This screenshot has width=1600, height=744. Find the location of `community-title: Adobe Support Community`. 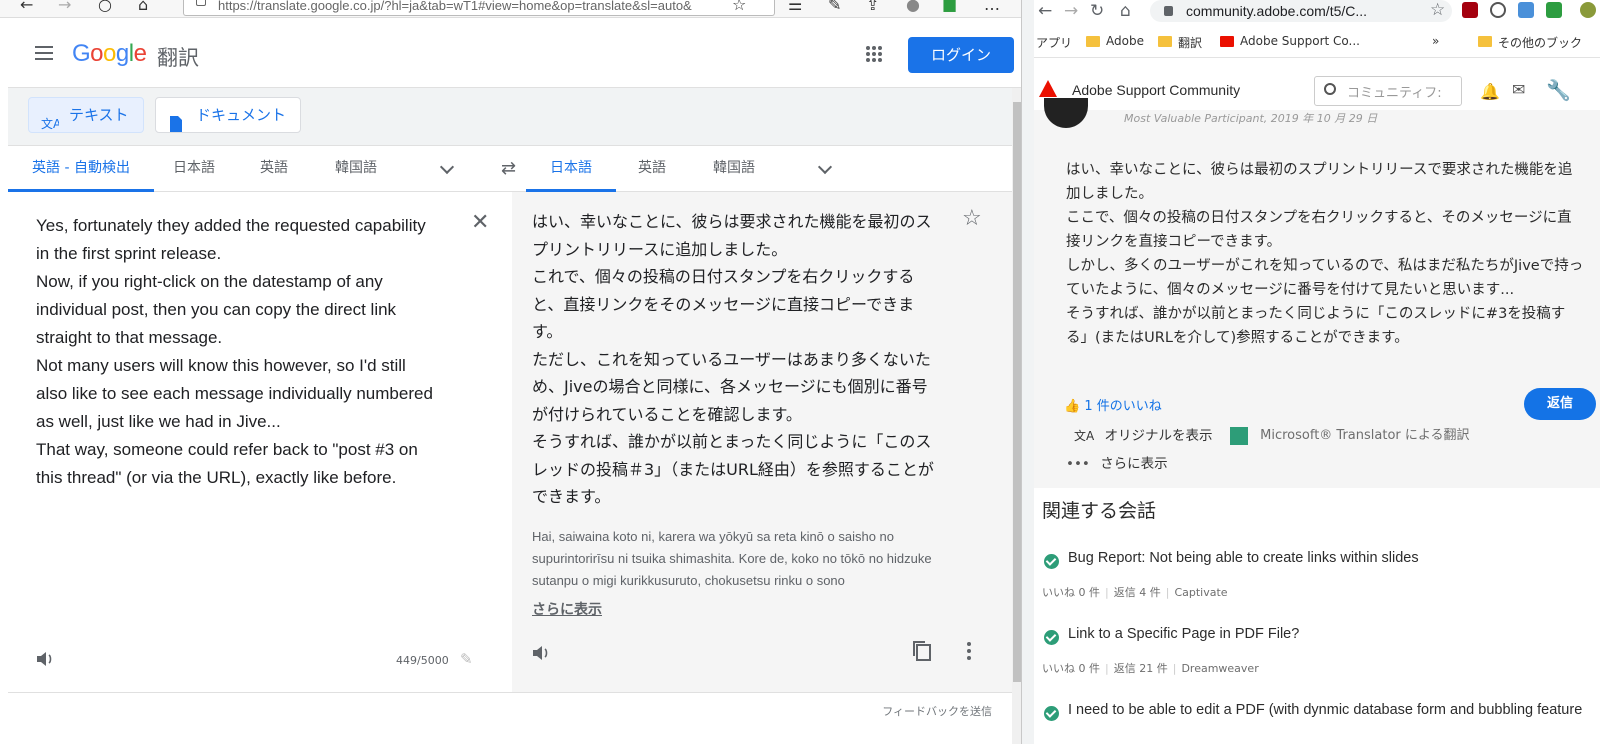

community-title: Adobe Support Community is located at coordinates (1156, 90).